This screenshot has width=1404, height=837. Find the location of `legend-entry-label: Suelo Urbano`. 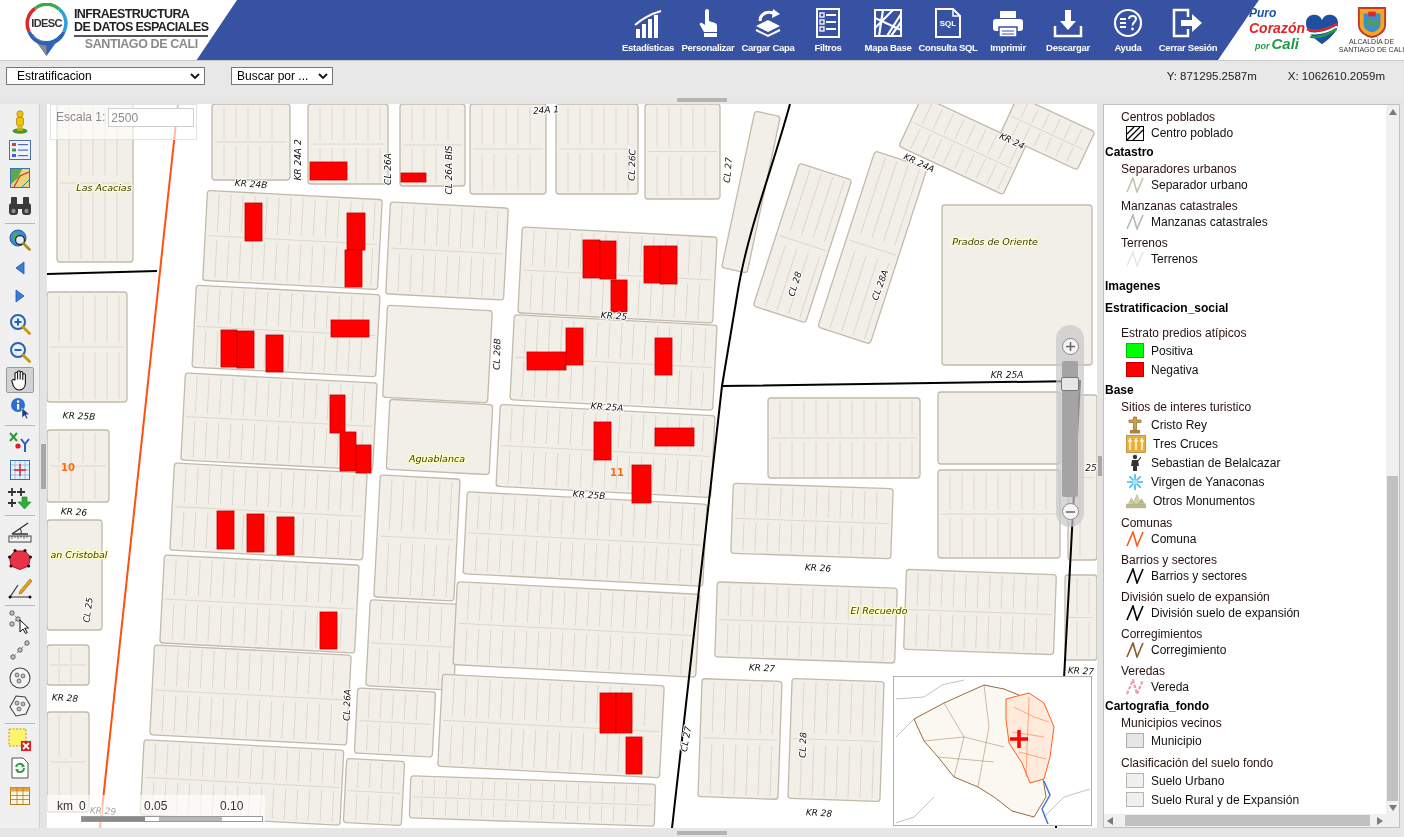

legend-entry-label: Suelo Urbano is located at coordinates (1188, 781).